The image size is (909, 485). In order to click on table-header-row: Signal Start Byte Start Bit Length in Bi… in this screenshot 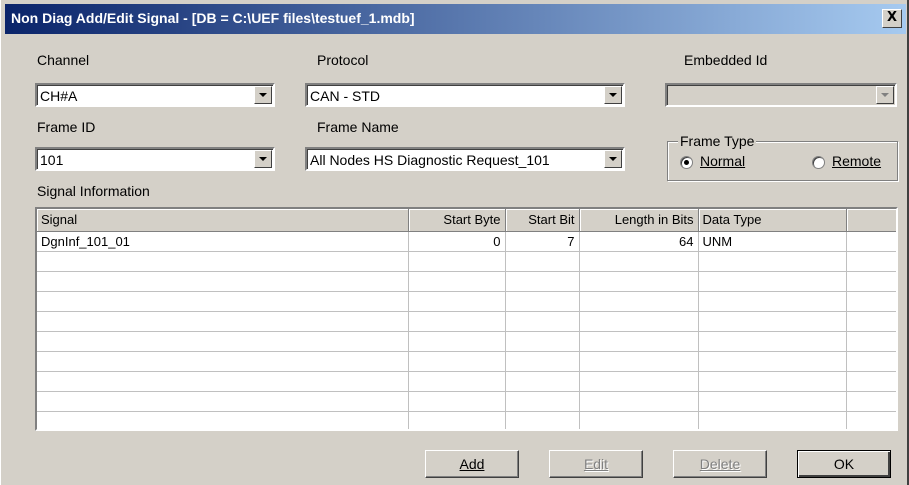, I will do `click(466, 220)`.